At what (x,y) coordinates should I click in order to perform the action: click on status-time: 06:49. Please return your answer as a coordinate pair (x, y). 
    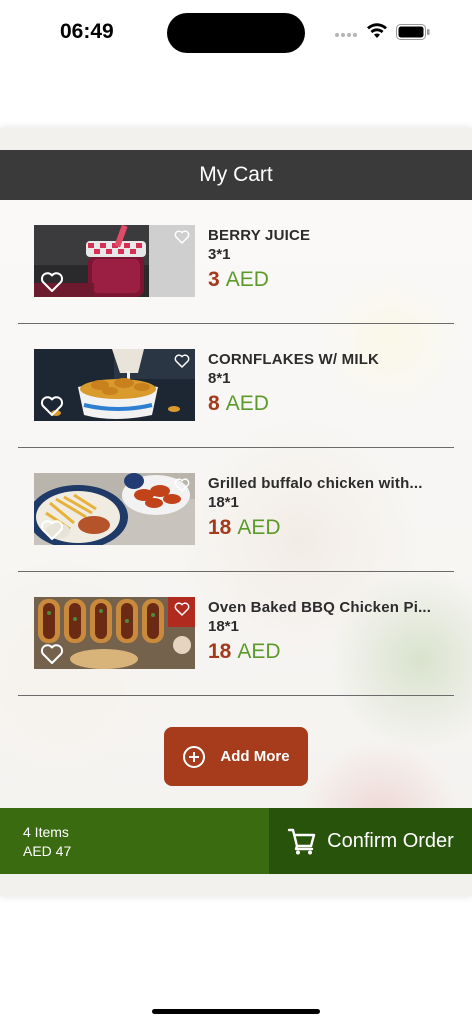
    Looking at the image, I should click on (87, 31).